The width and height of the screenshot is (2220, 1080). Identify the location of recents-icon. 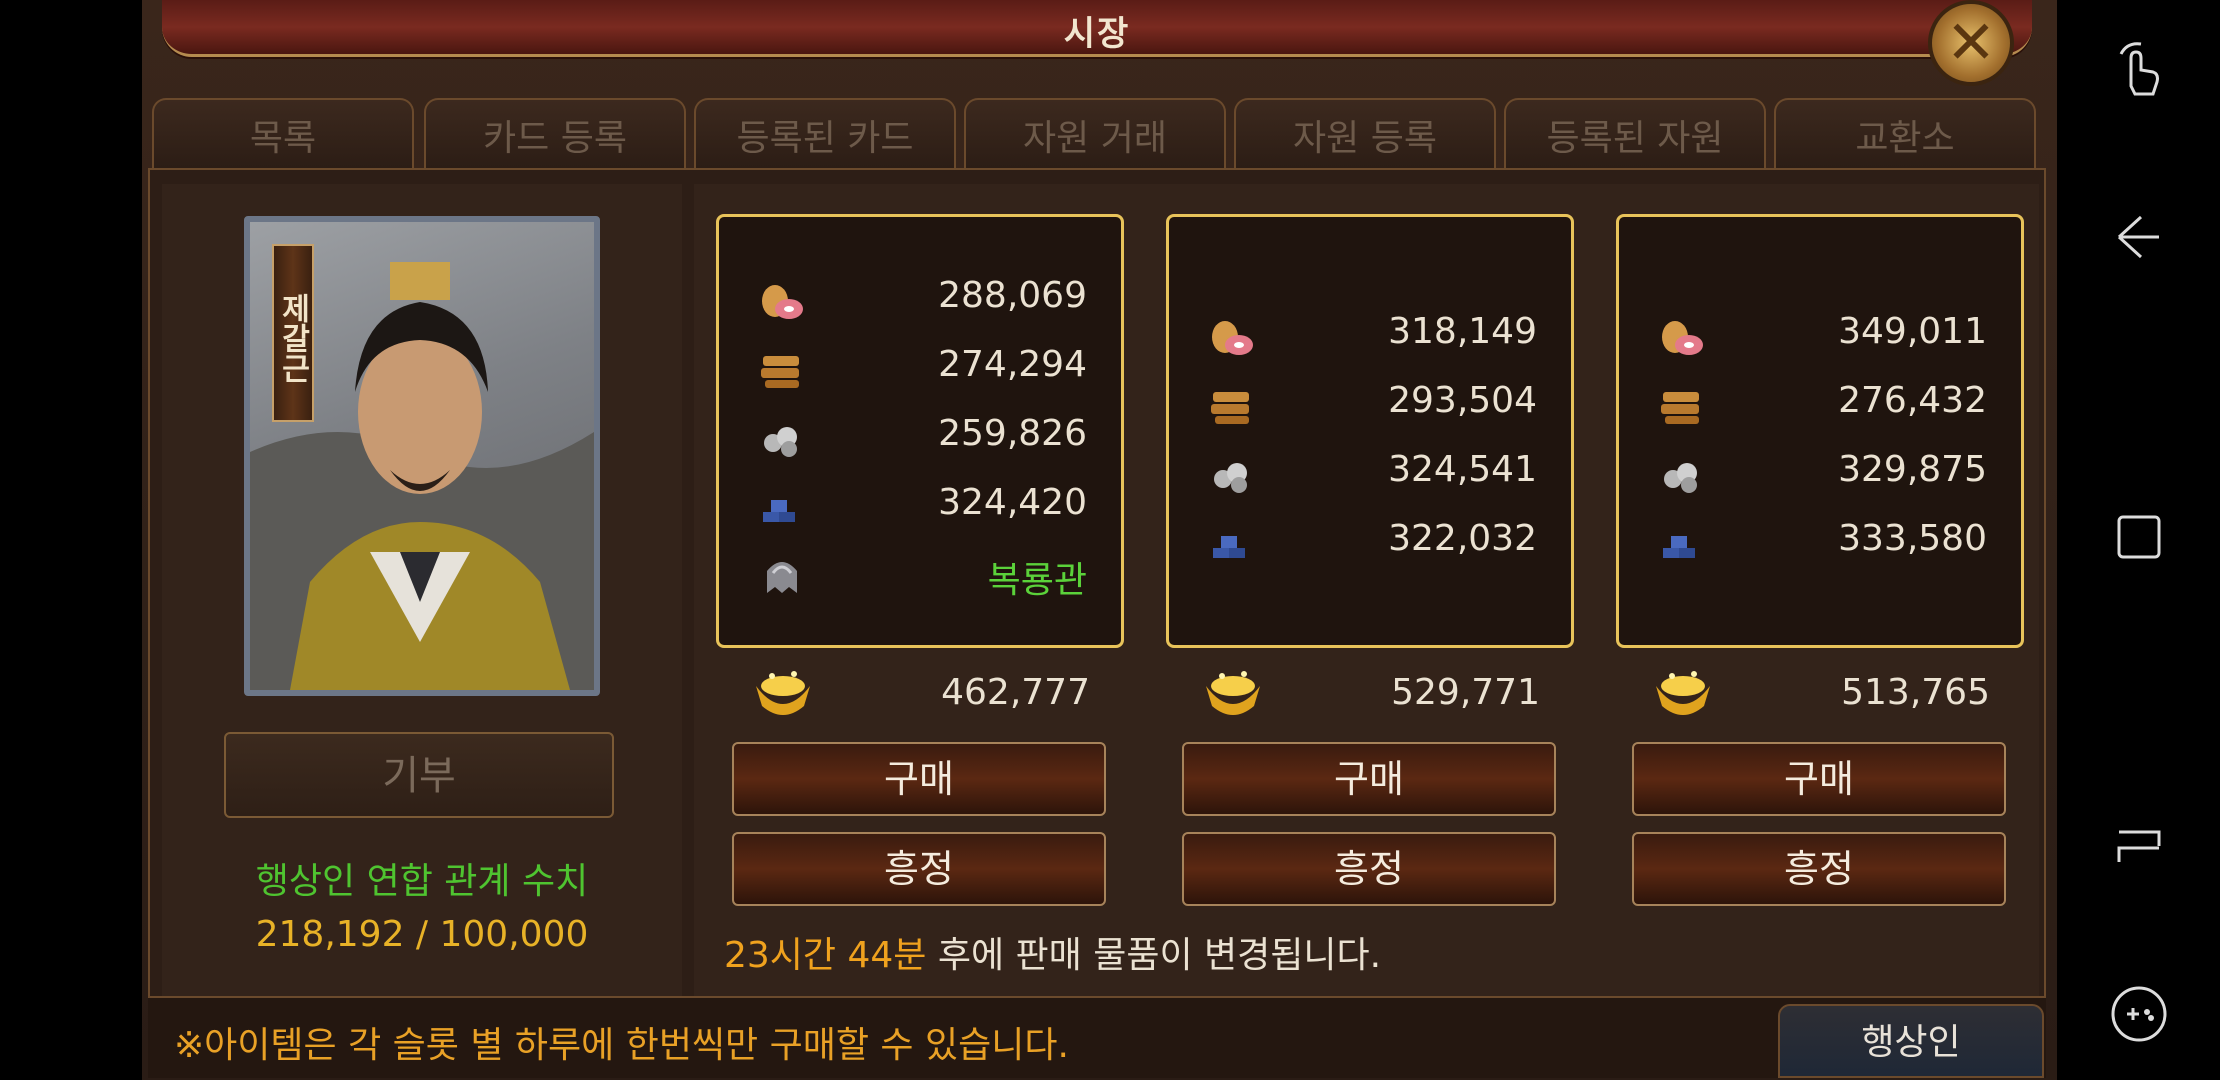
(2139, 537).